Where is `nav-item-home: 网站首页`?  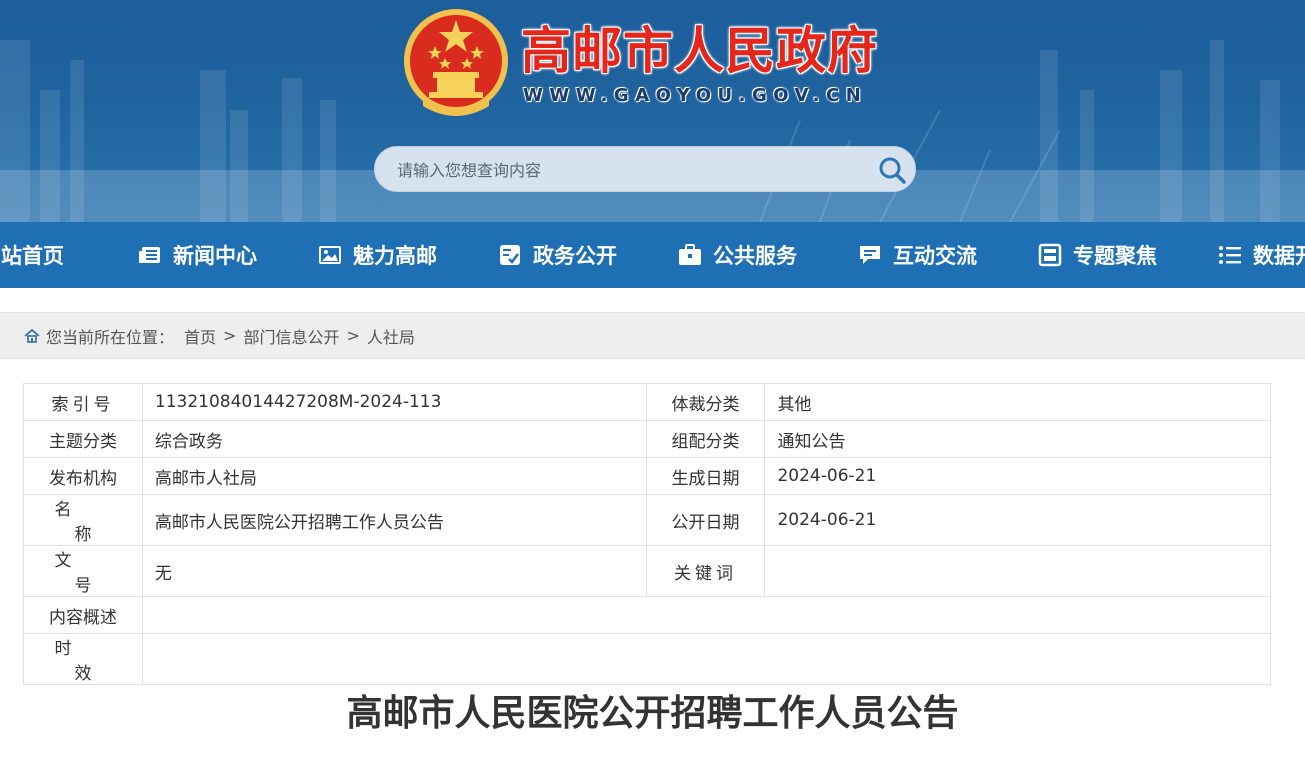 nav-item-home: 网站首页 is located at coordinates (32, 255).